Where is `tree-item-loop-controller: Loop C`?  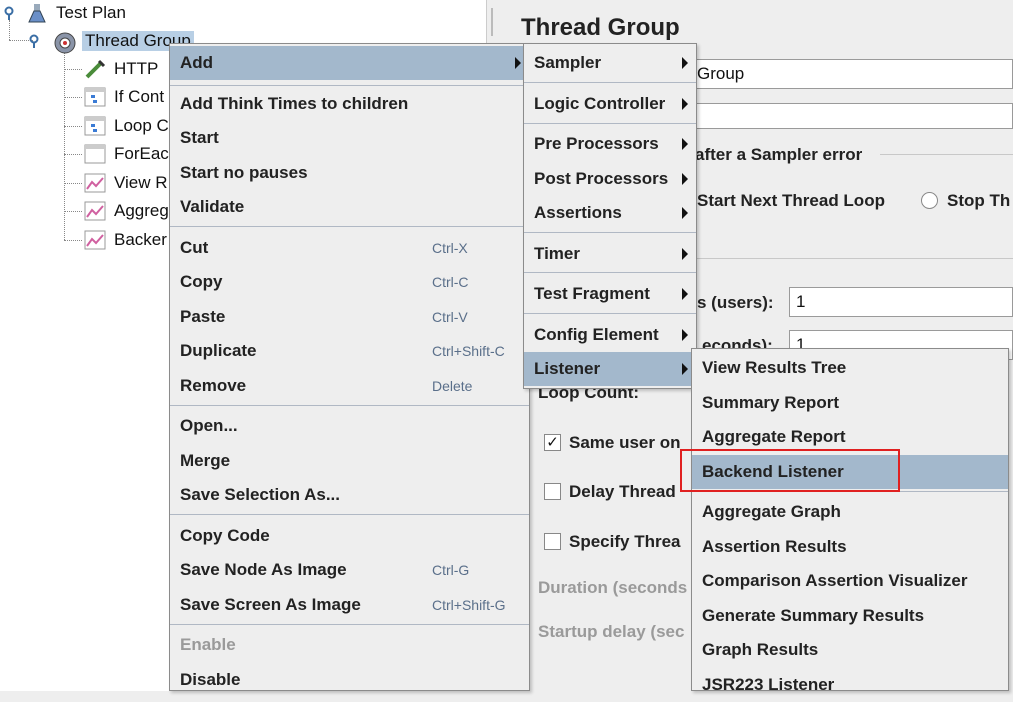
tree-item-loop-controller: Loop C is located at coordinates (126, 126).